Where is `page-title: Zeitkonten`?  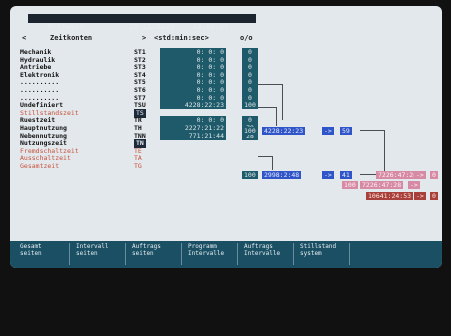 page-title: Zeitkonten is located at coordinates (71, 38).